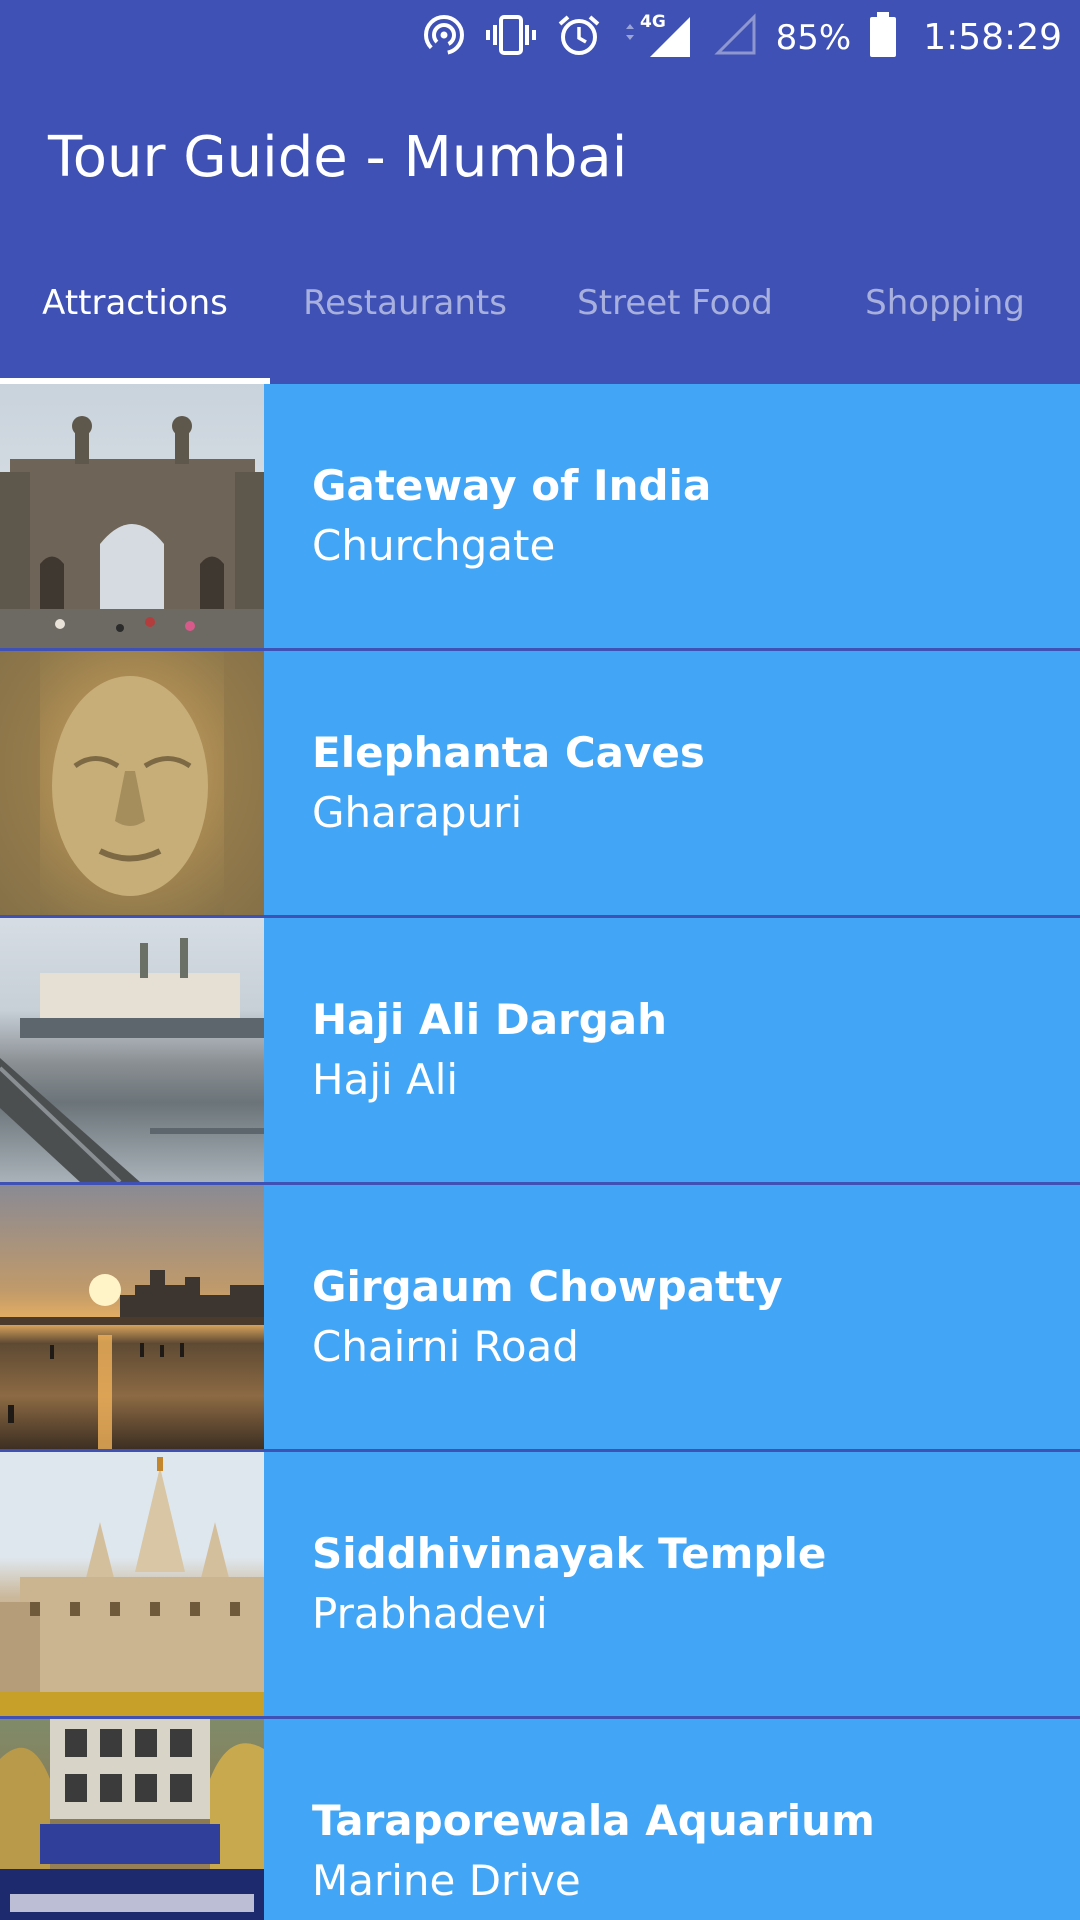  I want to click on gateway-of-india-image, so click(132, 516).